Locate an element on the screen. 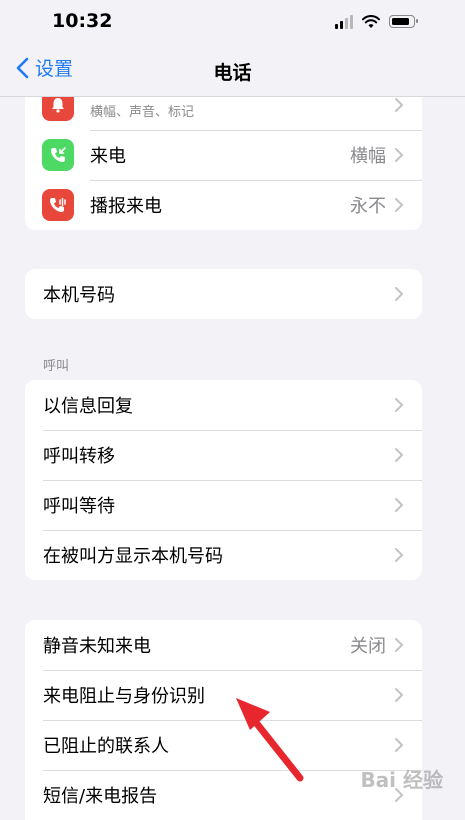  blocked-contacts-label: 已阻止的联系人 is located at coordinates (106, 746).